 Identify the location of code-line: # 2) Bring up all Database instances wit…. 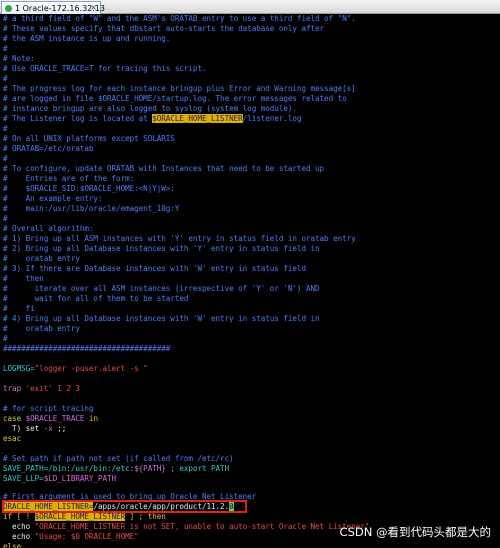
(161, 248).